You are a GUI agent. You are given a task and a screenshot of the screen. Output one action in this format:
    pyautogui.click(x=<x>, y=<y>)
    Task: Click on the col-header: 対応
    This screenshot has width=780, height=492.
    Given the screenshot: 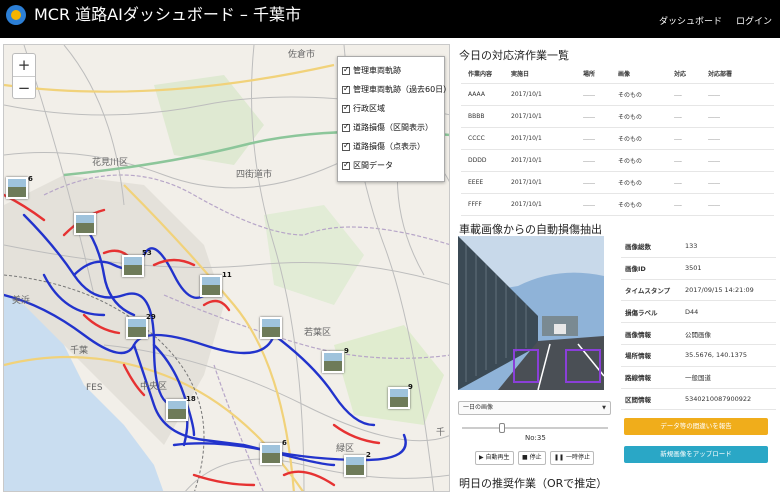 What is the action you would take?
    pyautogui.click(x=680, y=74)
    